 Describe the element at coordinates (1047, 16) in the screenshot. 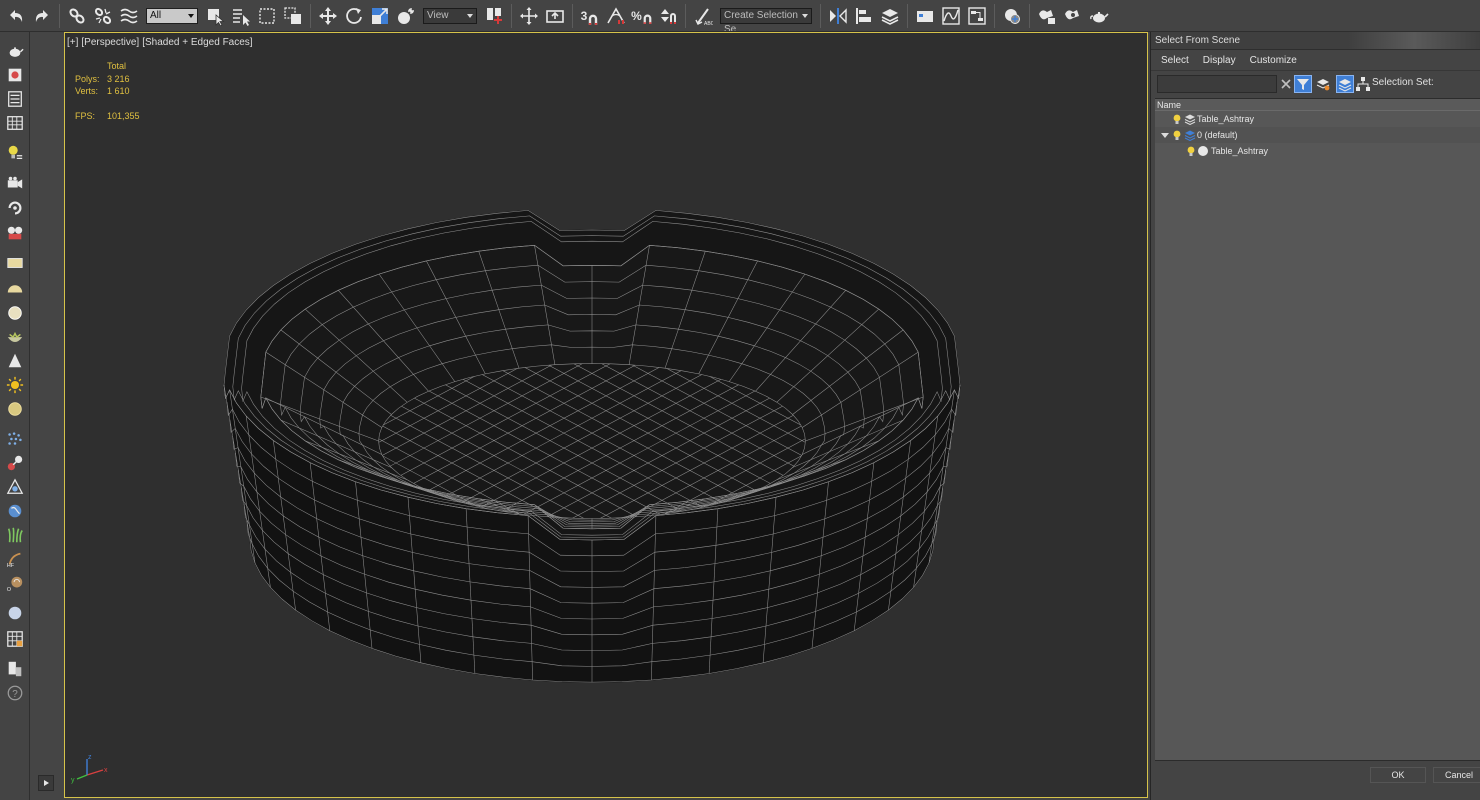

I see `render-setup-button` at that location.